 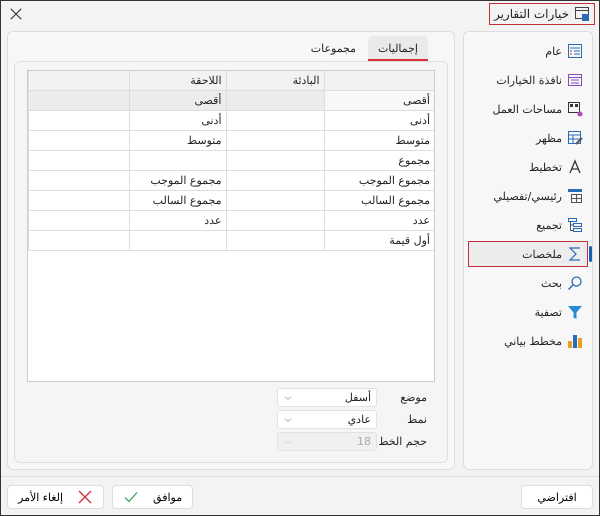 What do you see at coordinates (153, 497) in the screenshot?
I see `ok-button: موافق` at bounding box center [153, 497].